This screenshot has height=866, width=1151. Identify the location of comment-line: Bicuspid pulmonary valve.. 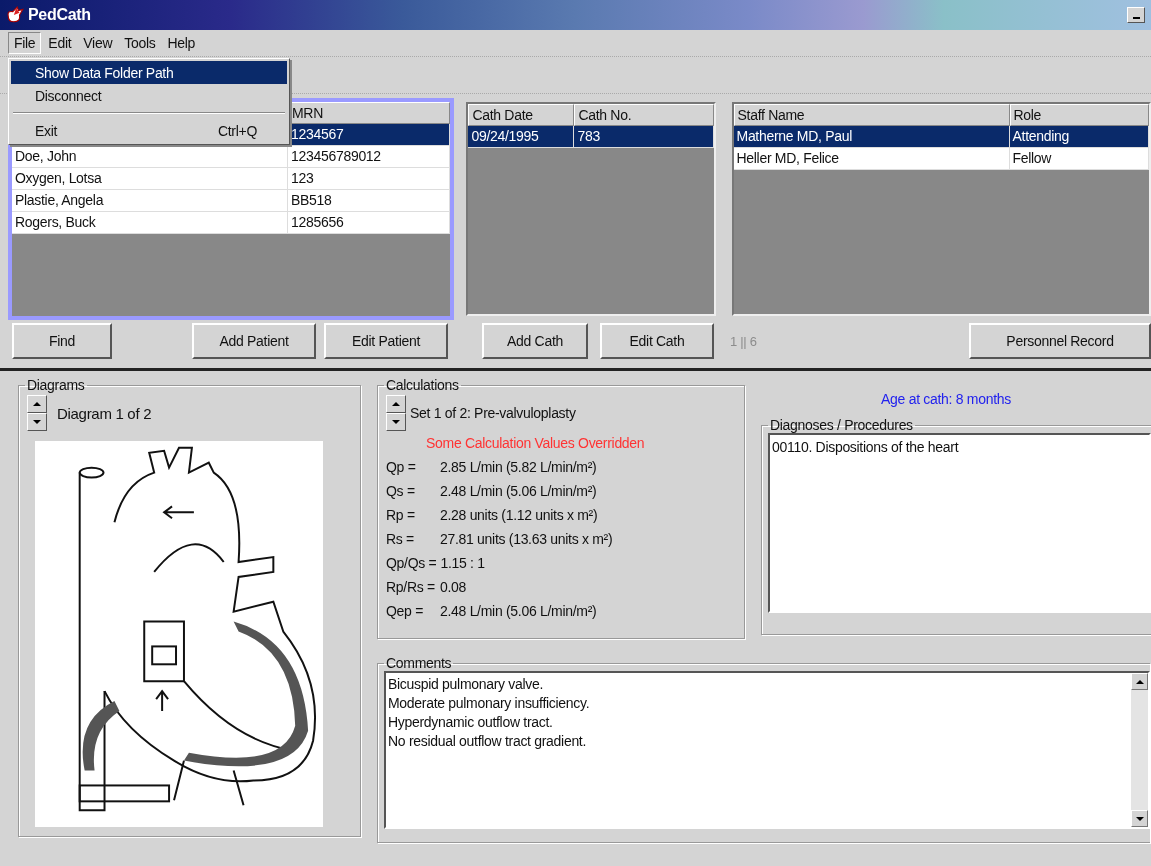
(466, 684).